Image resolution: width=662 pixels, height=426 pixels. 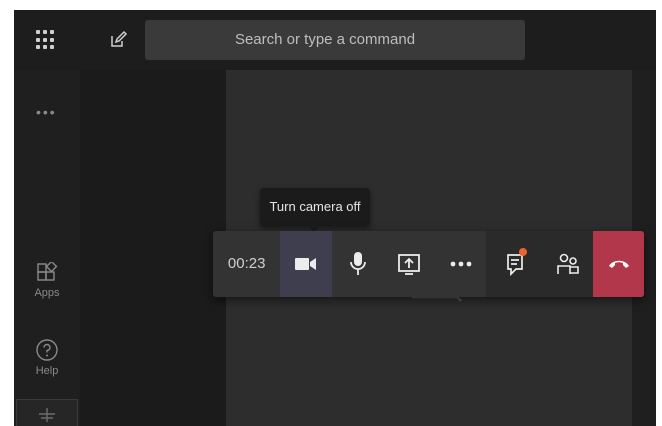 I want to click on new-chat-button, so click(x=118, y=40).